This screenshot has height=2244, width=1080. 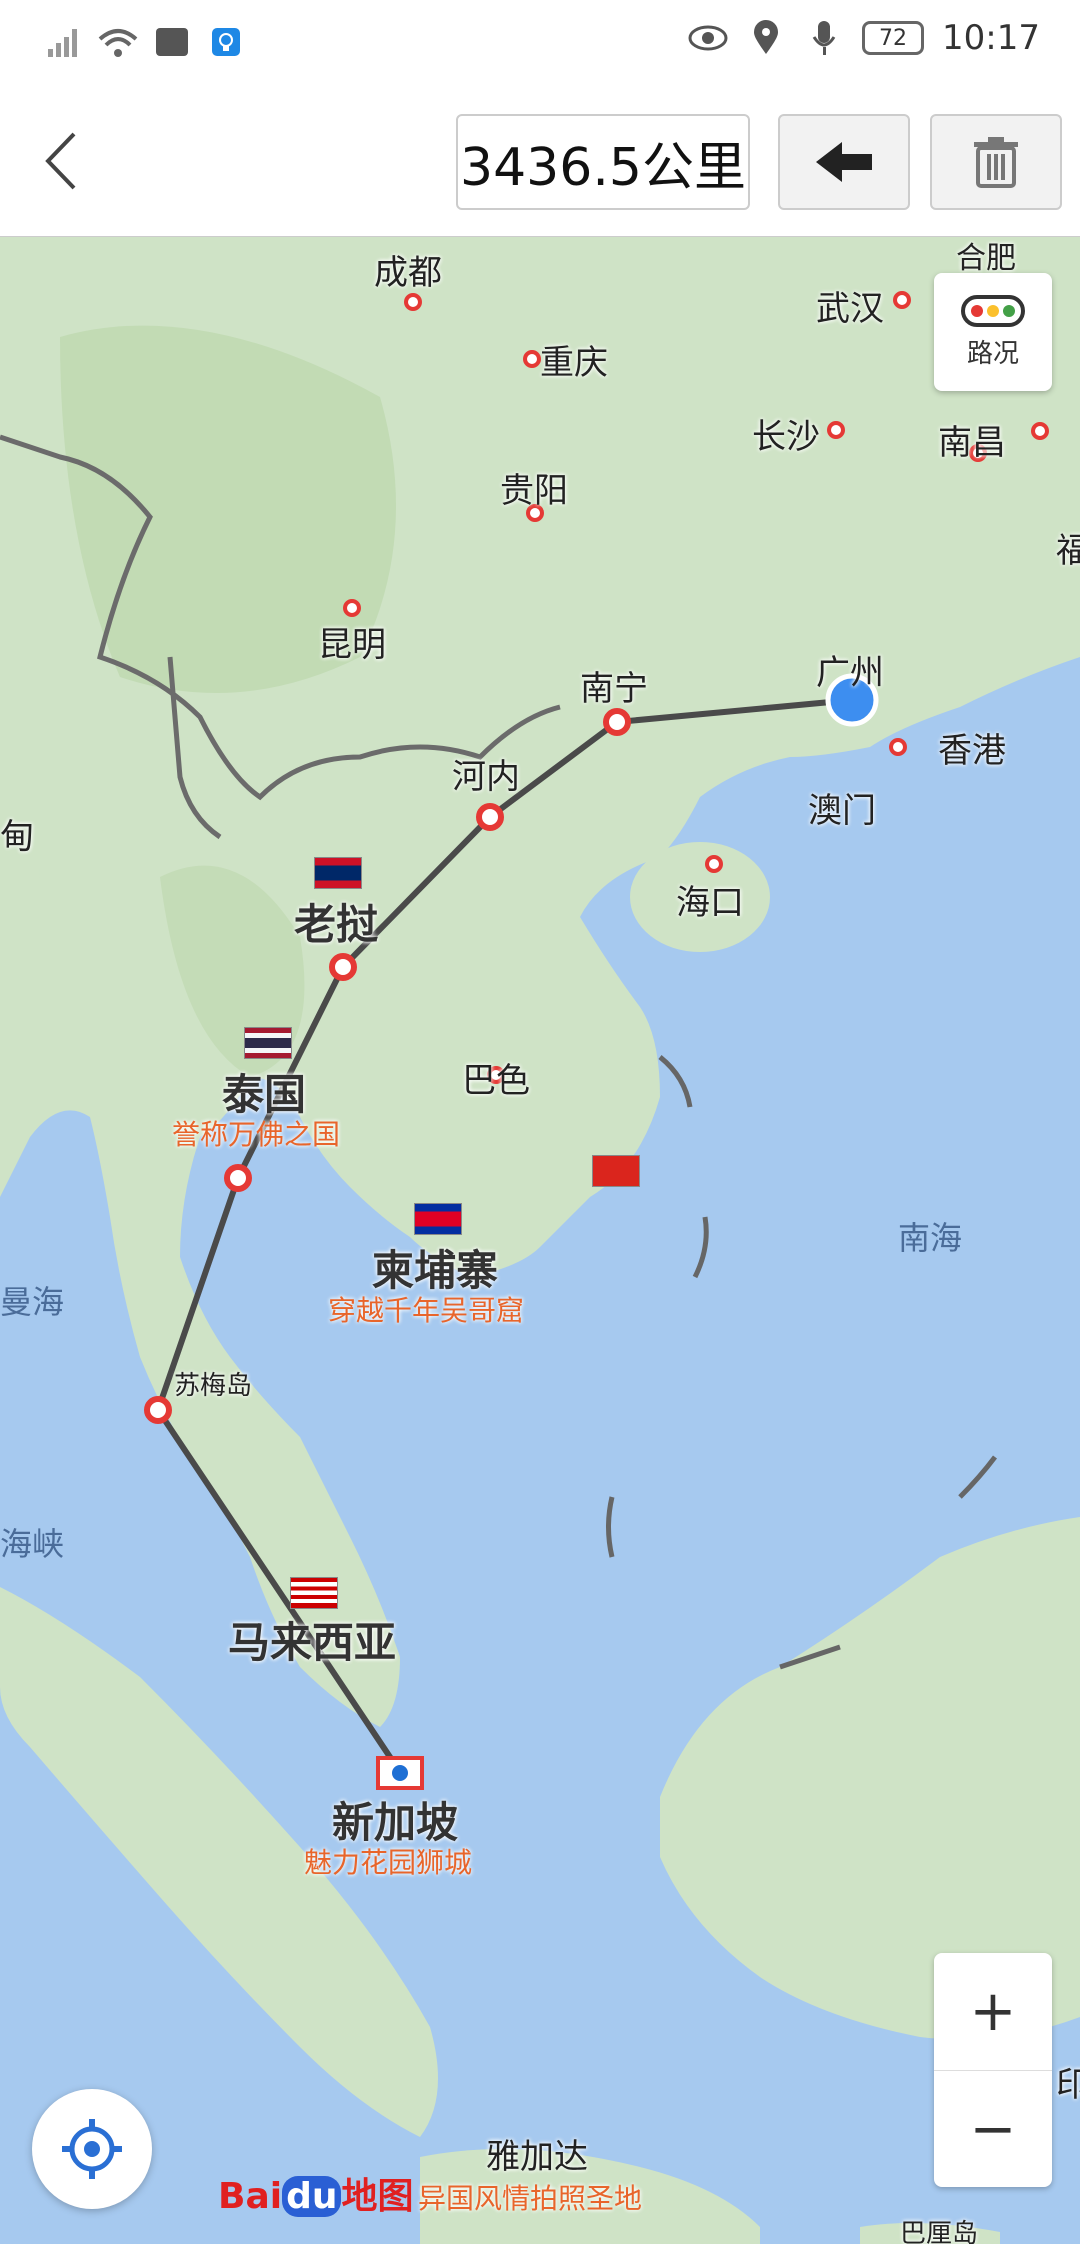 What do you see at coordinates (438, 1219) in the screenshot?
I see `cambodia-flag-icon` at bounding box center [438, 1219].